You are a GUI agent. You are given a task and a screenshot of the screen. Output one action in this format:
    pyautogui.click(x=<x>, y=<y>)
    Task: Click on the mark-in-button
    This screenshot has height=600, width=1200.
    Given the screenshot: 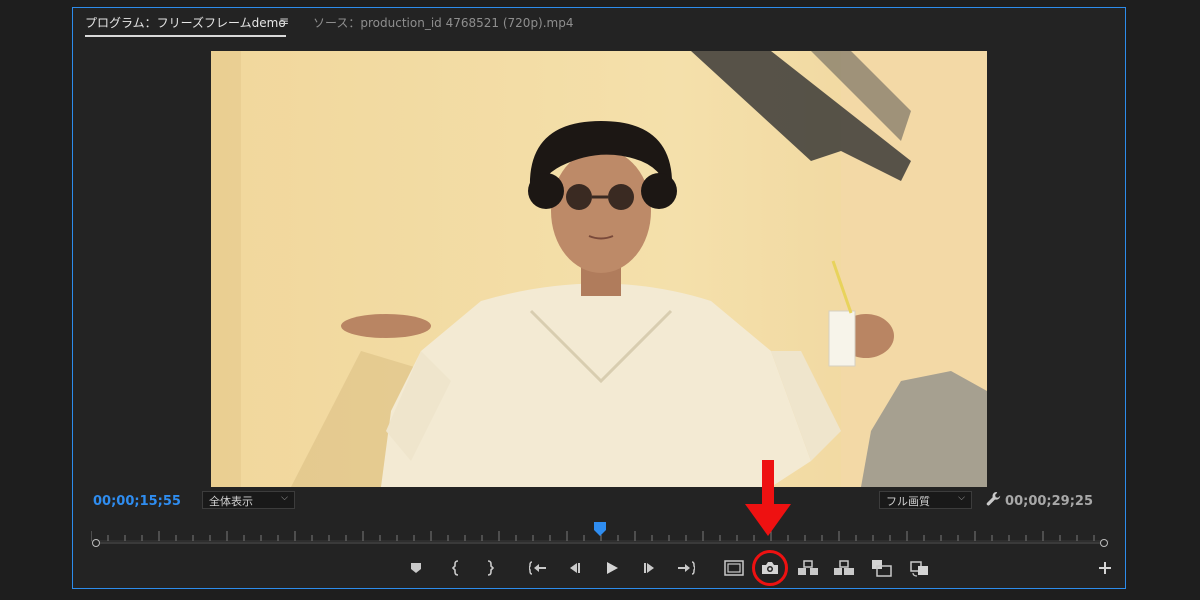 What is the action you would take?
    pyautogui.click(x=456, y=568)
    